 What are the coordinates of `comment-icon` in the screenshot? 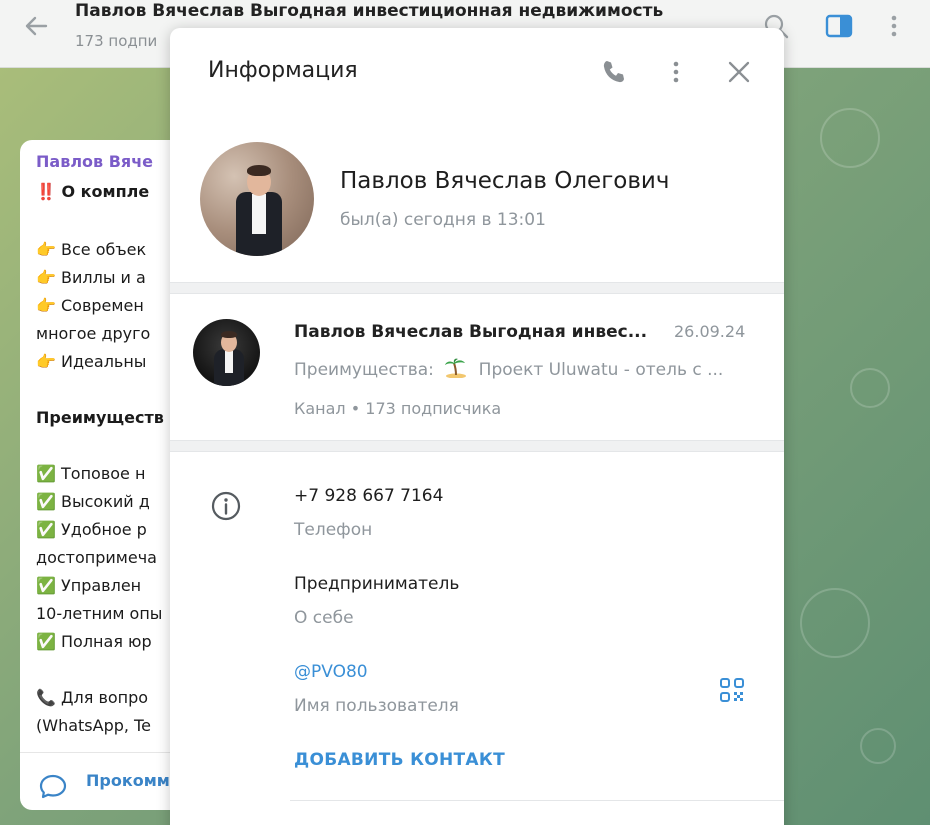 It's located at (53, 786).